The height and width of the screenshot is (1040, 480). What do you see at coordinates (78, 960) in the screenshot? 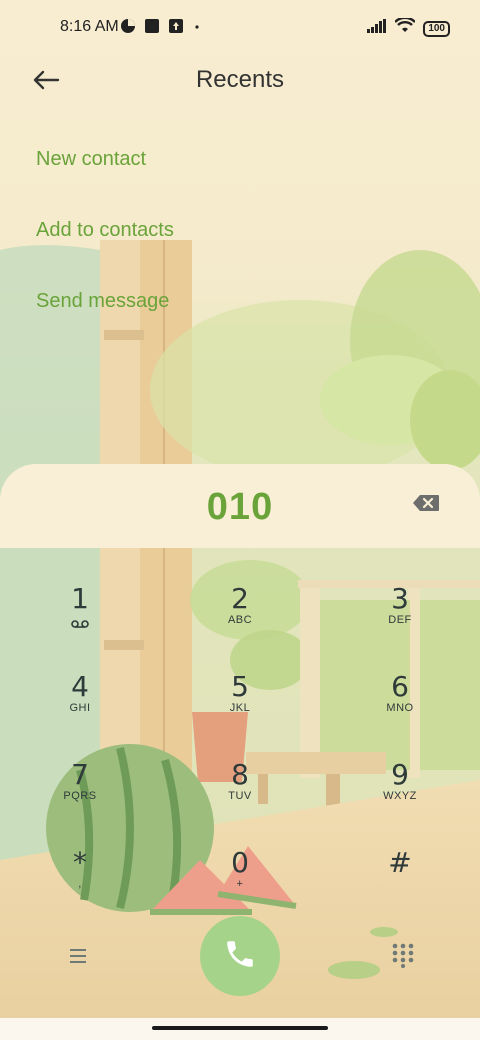
I see `menu-icon` at bounding box center [78, 960].